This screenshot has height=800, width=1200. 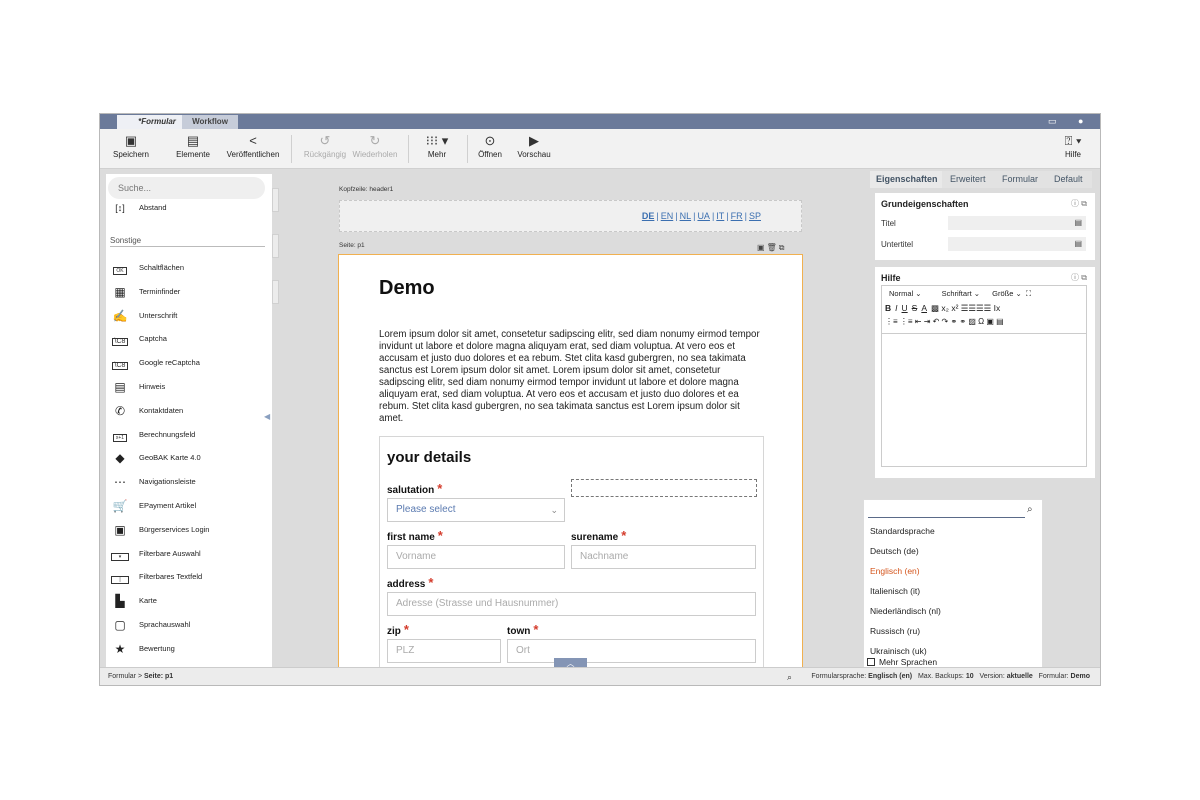 What do you see at coordinates (190, 292) in the screenshot?
I see `element-item: ▦ Terminfinder` at bounding box center [190, 292].